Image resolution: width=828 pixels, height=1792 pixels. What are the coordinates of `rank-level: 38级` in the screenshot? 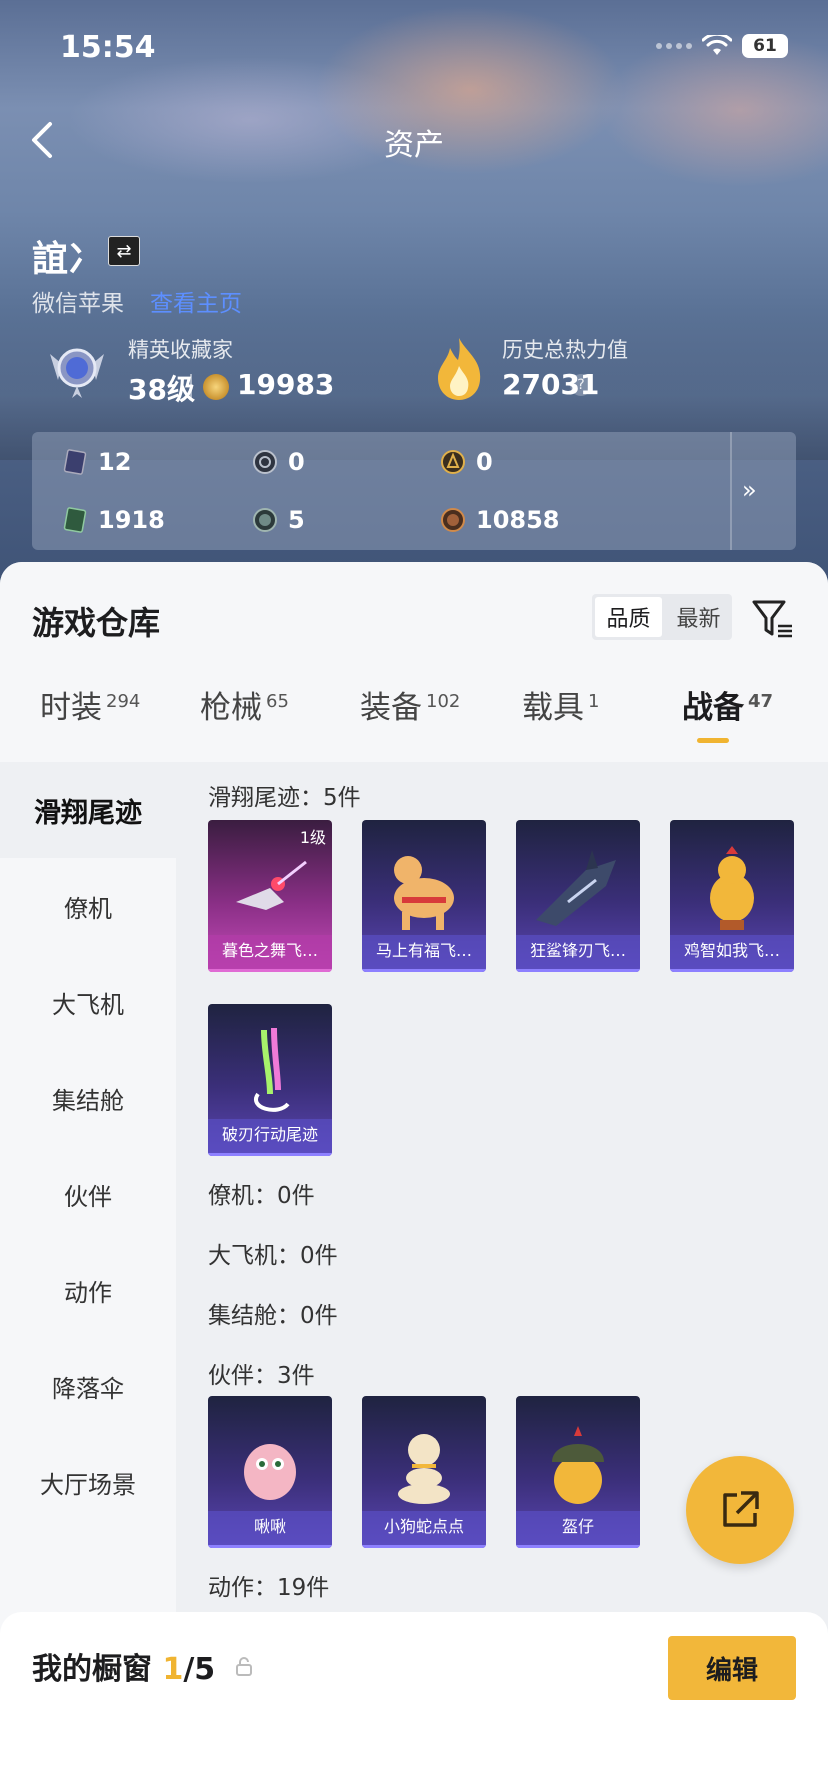 It's located at (161, 389).